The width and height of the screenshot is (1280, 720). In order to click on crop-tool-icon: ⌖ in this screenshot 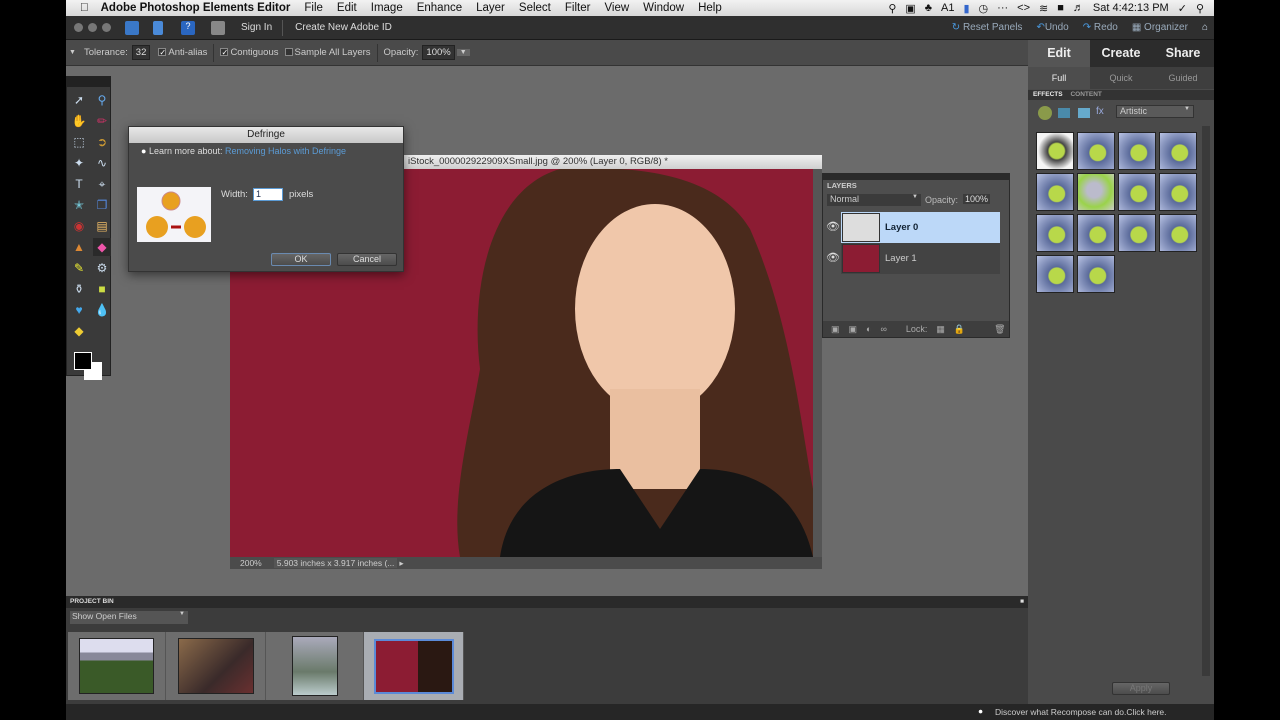, I will do `click(102, 184)`.